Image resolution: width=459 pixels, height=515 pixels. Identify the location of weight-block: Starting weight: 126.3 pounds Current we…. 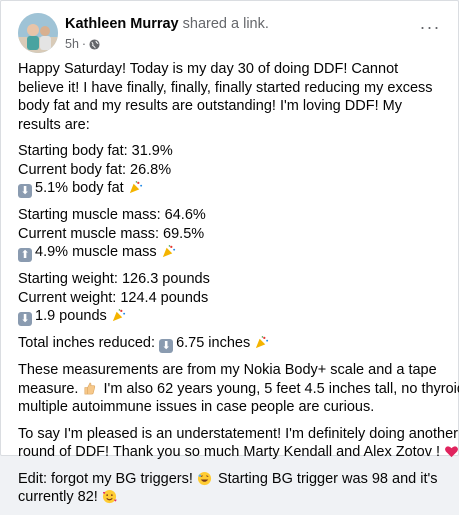
(230, 298).